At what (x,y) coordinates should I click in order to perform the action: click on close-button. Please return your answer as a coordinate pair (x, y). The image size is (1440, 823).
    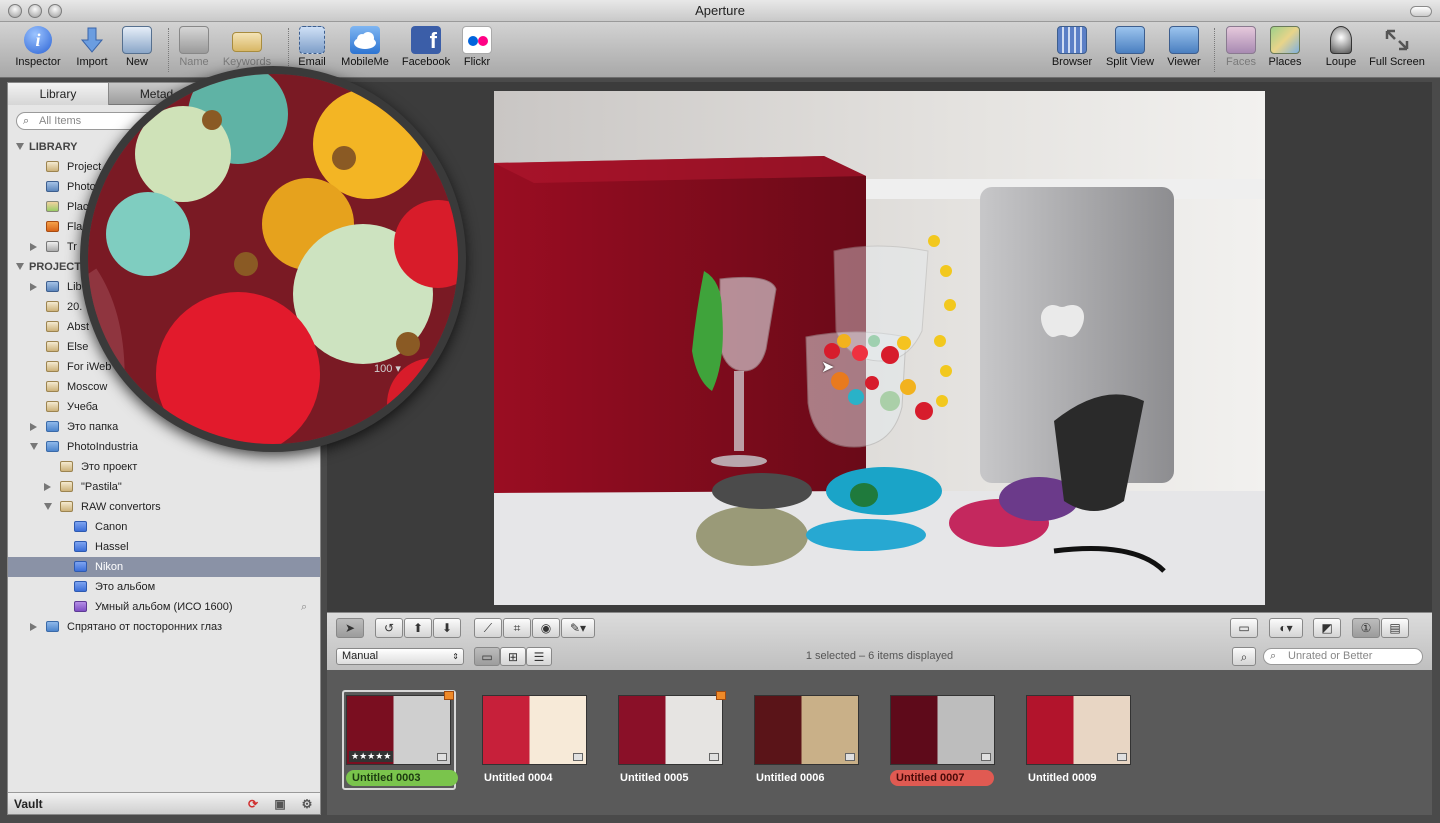
    Looking at the image, I should click on (15, 11).